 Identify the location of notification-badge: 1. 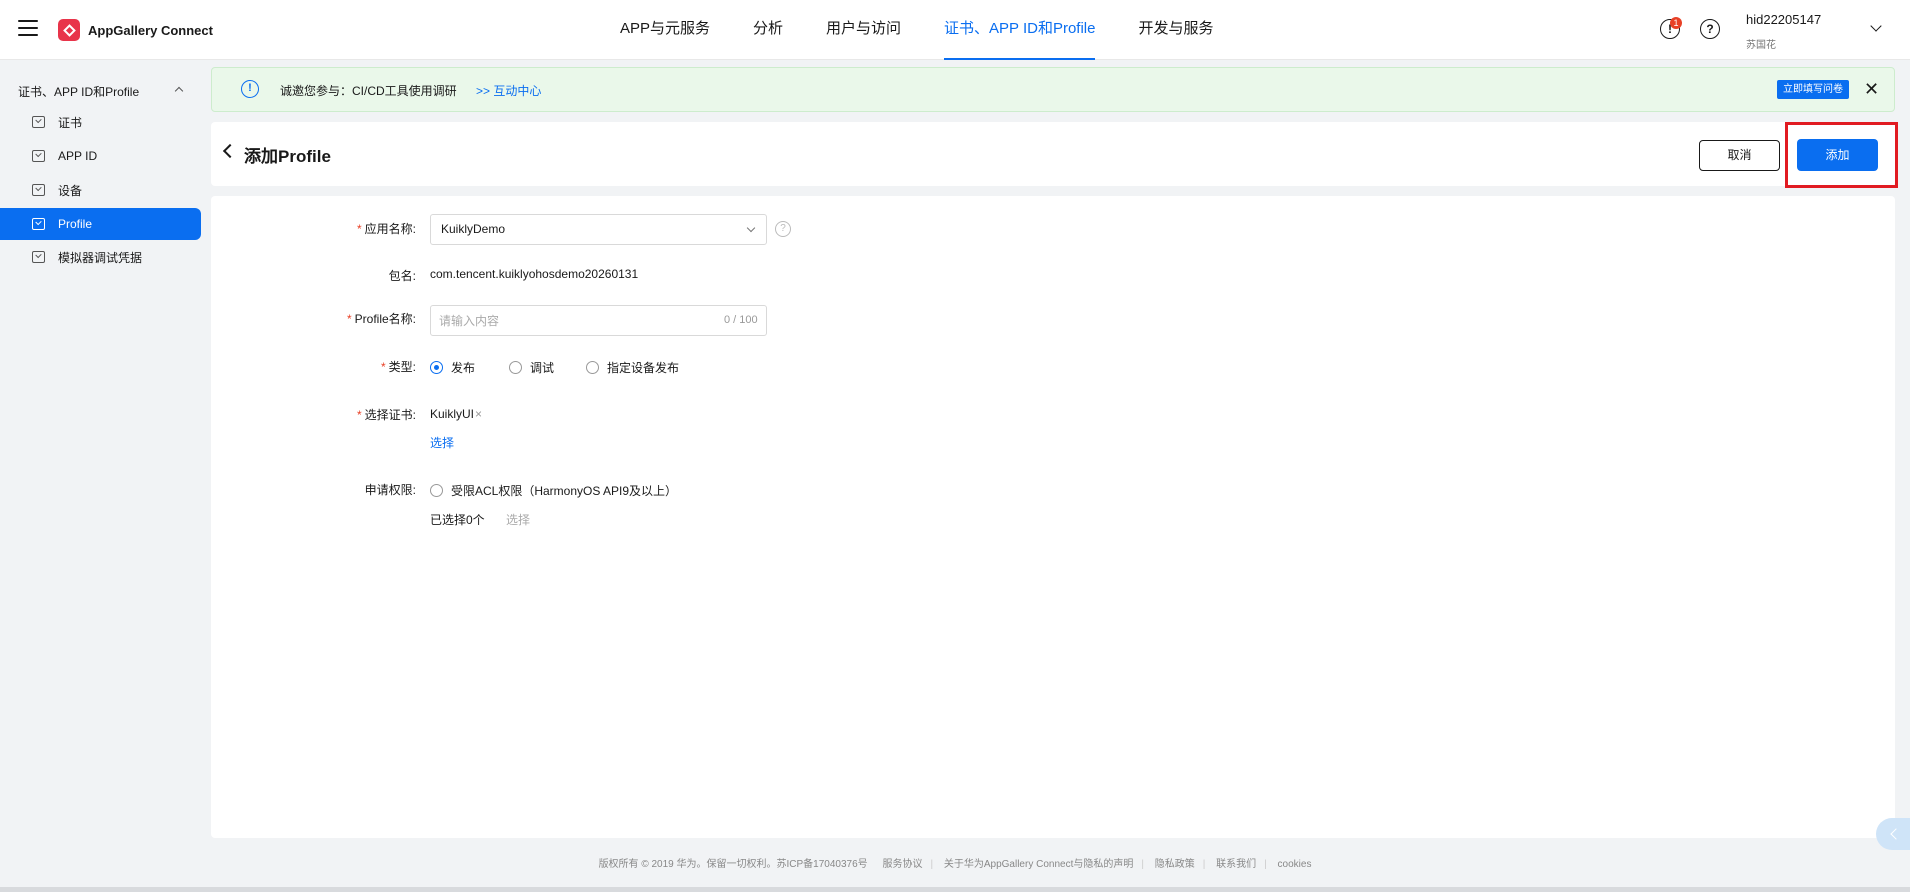
(1676, 23).